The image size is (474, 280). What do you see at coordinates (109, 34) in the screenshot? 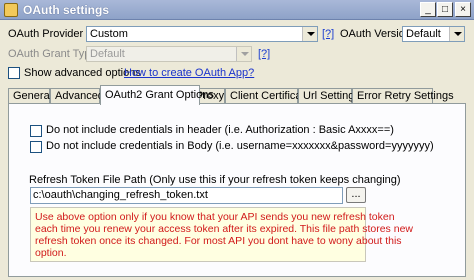
I see `provider-value: Custom` at bounding box center [109, 34].